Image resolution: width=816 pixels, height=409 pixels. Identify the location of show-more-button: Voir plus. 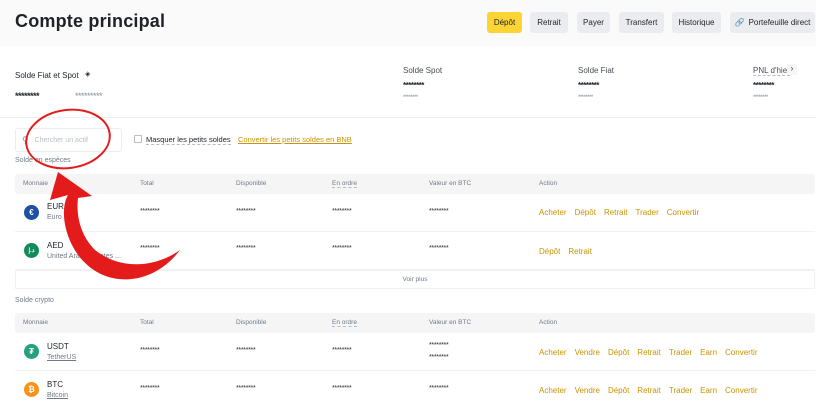
(415, 279).